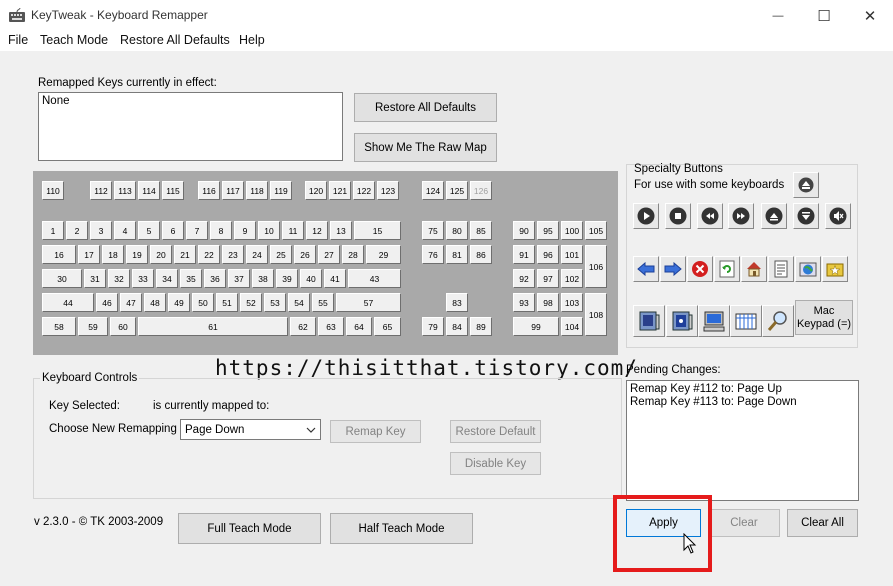 Image resolution: width=893 pixels, height=586 pixels. I want to click on key-79: 79, so click(433, 326).